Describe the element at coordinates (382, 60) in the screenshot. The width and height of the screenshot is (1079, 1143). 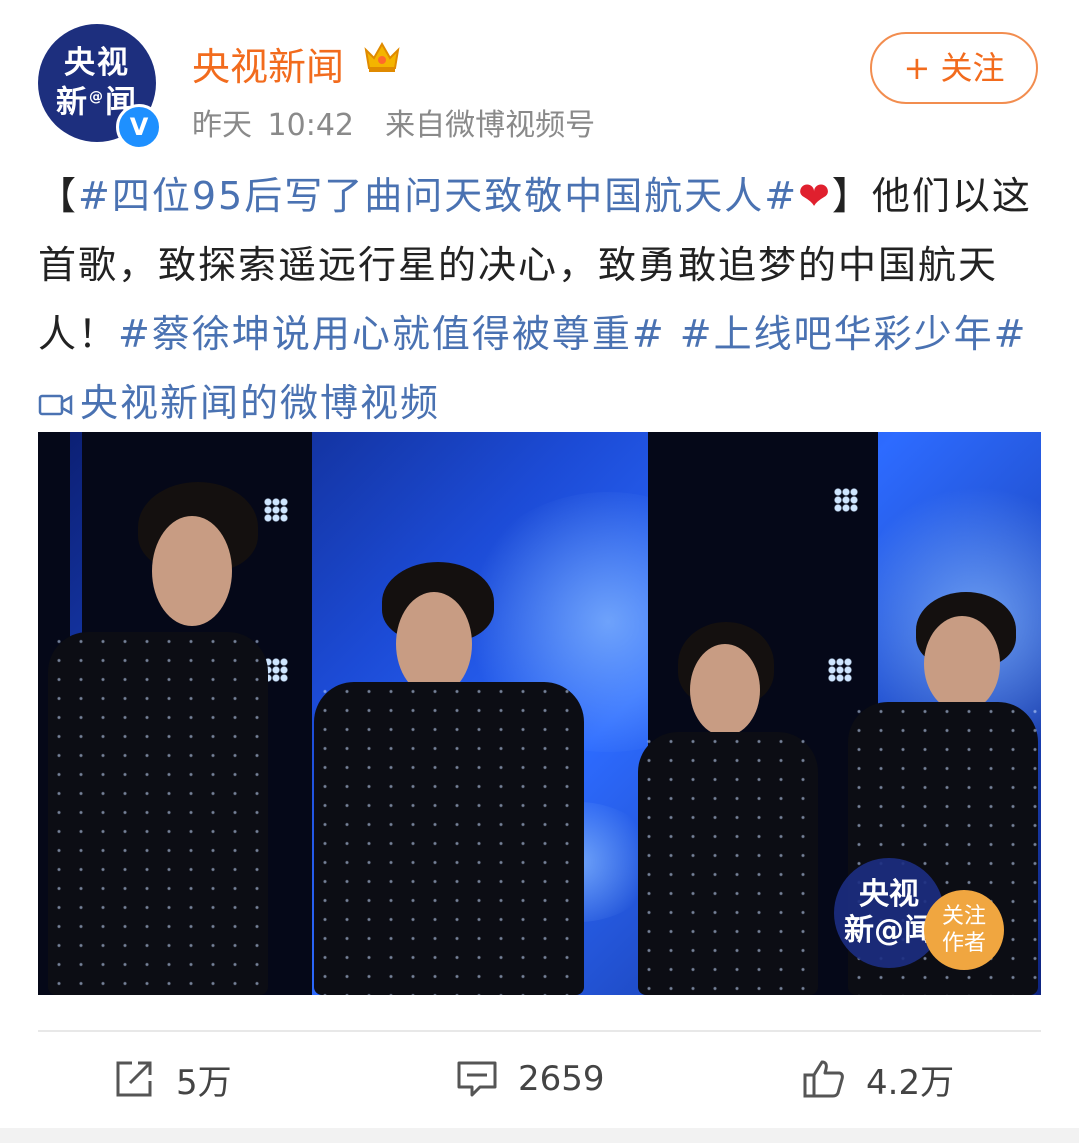
I see `crown-icon` at that location.